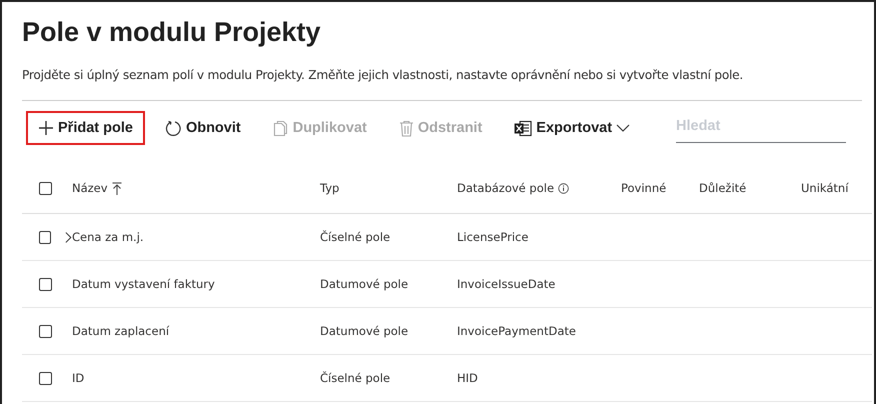 Image resolution: width=876 pixels, height=404 pixels. What do you see at coordinates (523, 128) in the screenshot?
I see `spreadsheet-icon` at bounding box center [523, 128].